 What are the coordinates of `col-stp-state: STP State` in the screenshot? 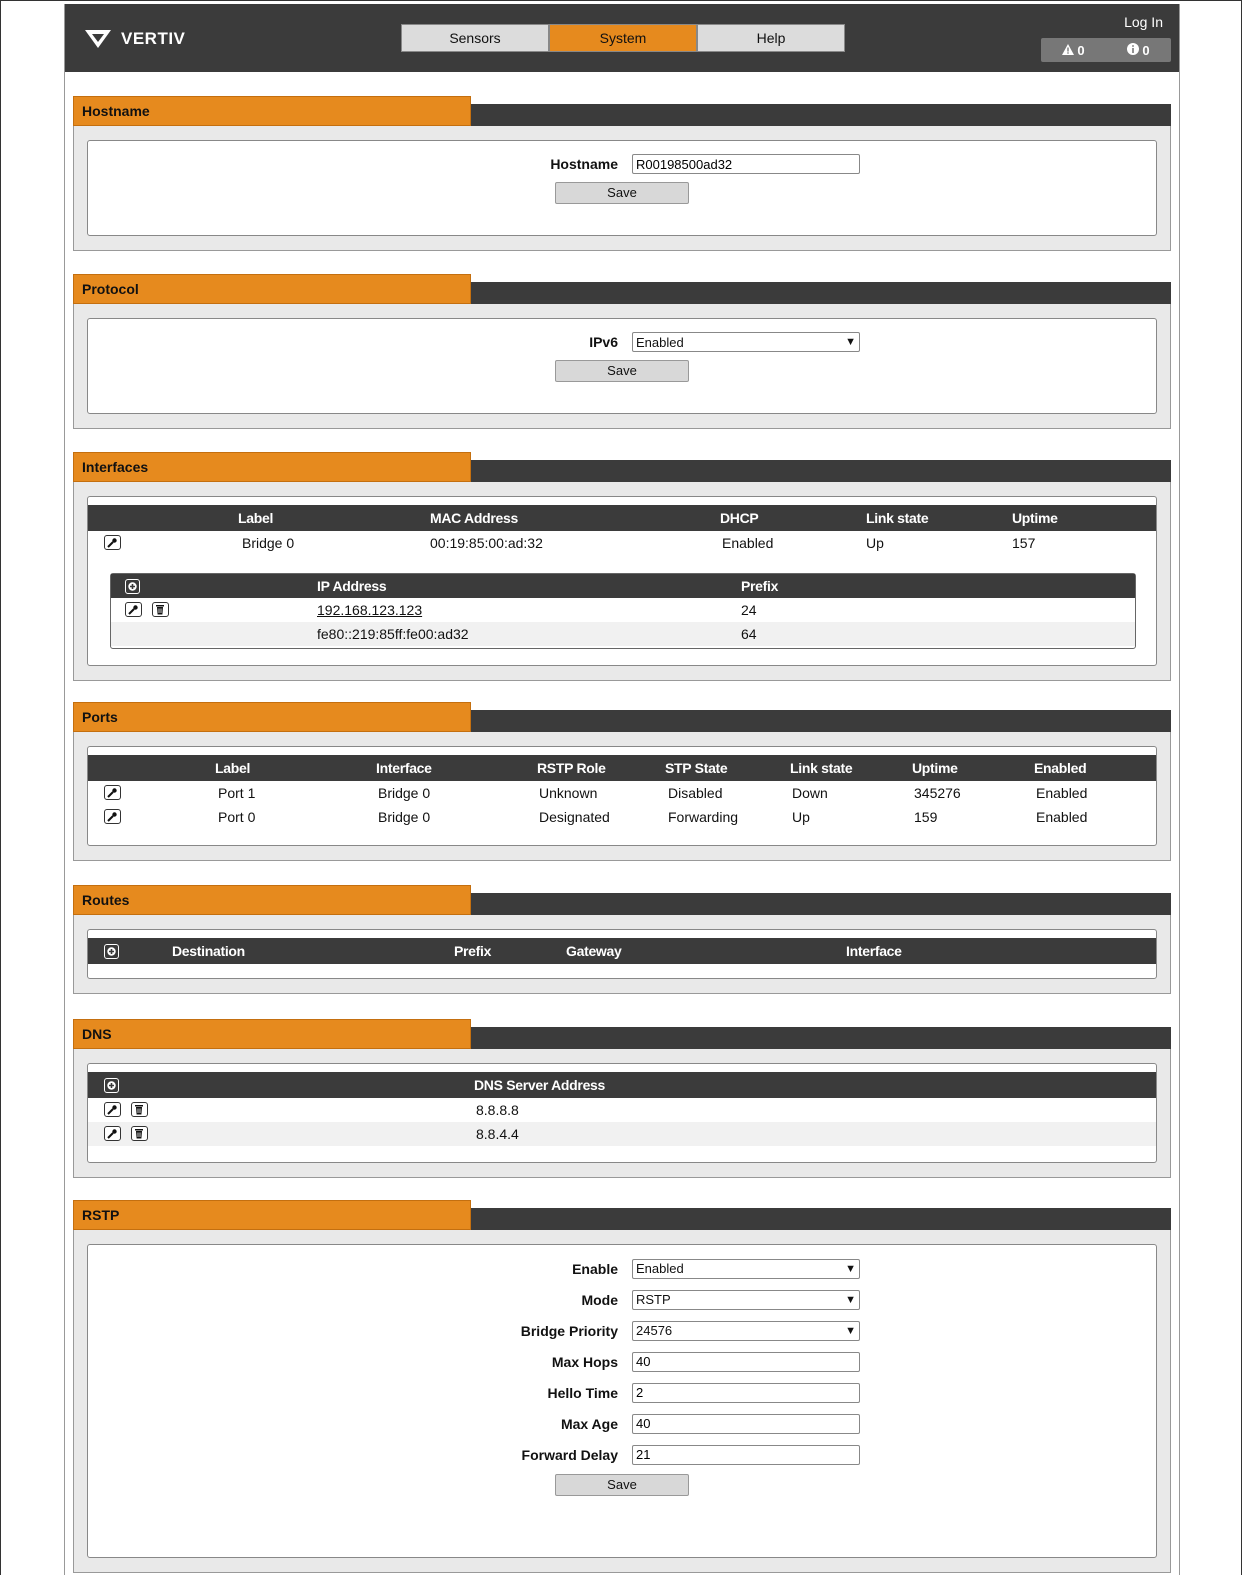 It's located at (696, 768).